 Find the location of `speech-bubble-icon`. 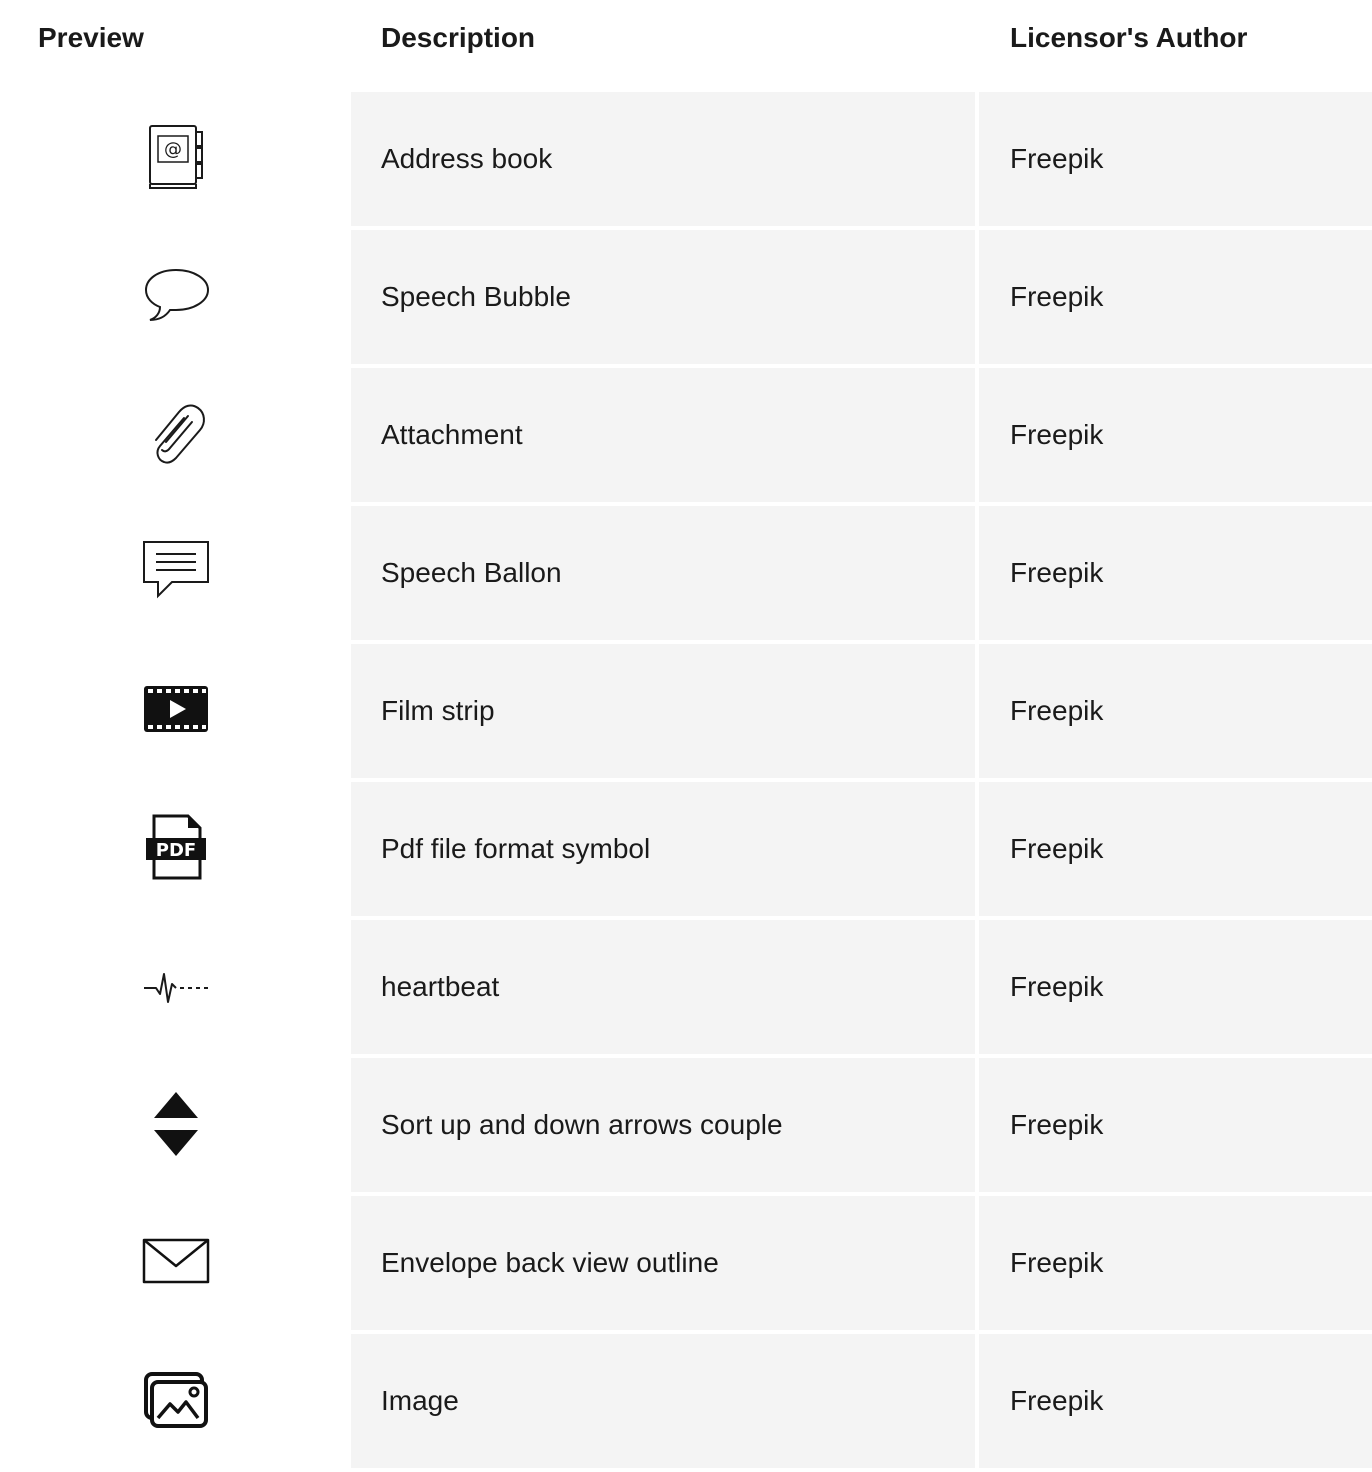

speech-bubble-icon is located at coordinates (176, 296).